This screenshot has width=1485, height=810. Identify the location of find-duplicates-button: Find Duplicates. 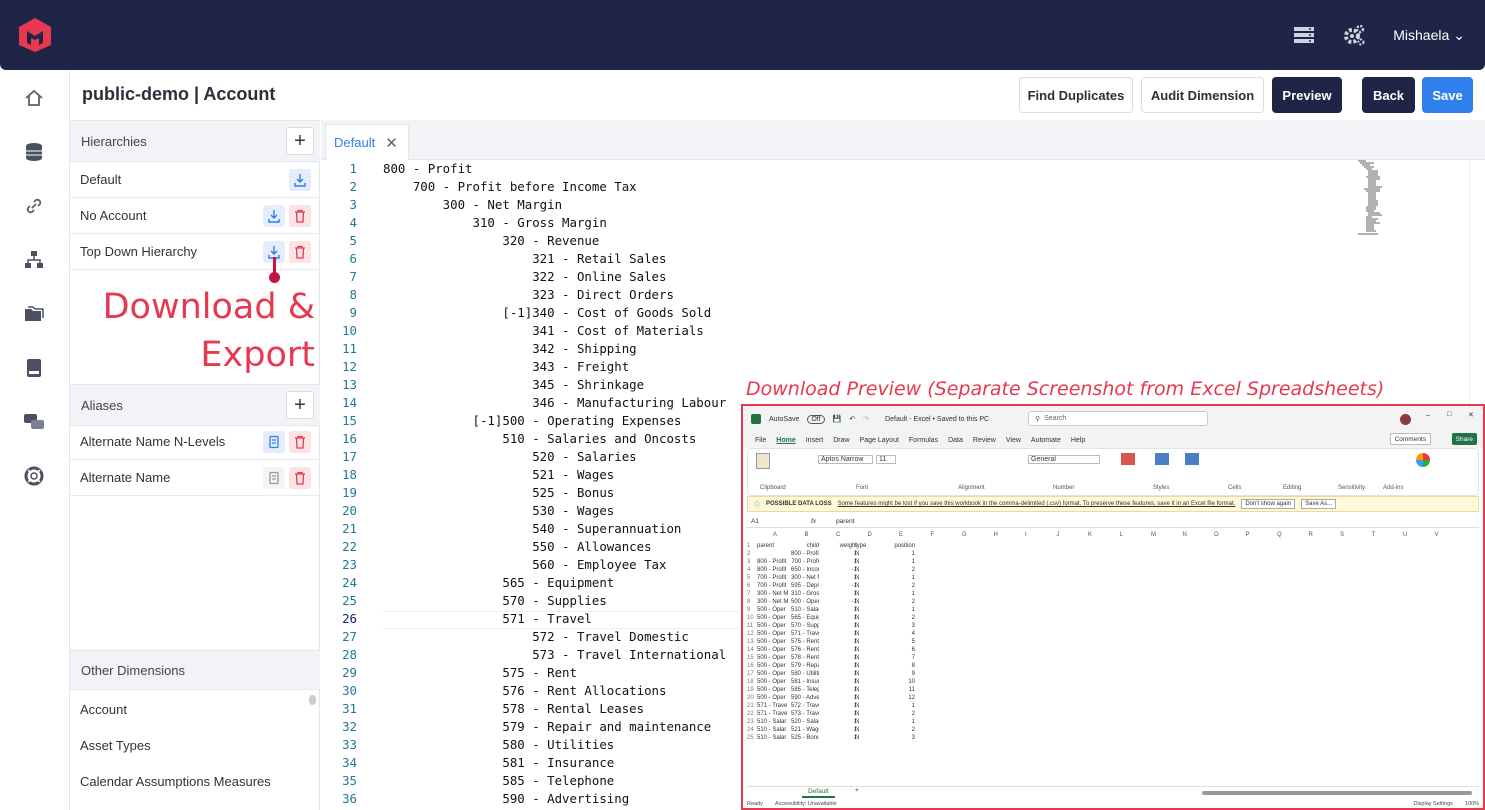
(1076, 95).